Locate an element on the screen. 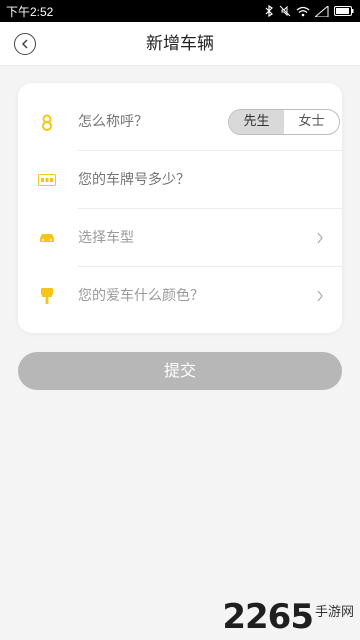 The width and height of the screenshot is (360, 640). mute-icon is located at coordinates (285, 11).